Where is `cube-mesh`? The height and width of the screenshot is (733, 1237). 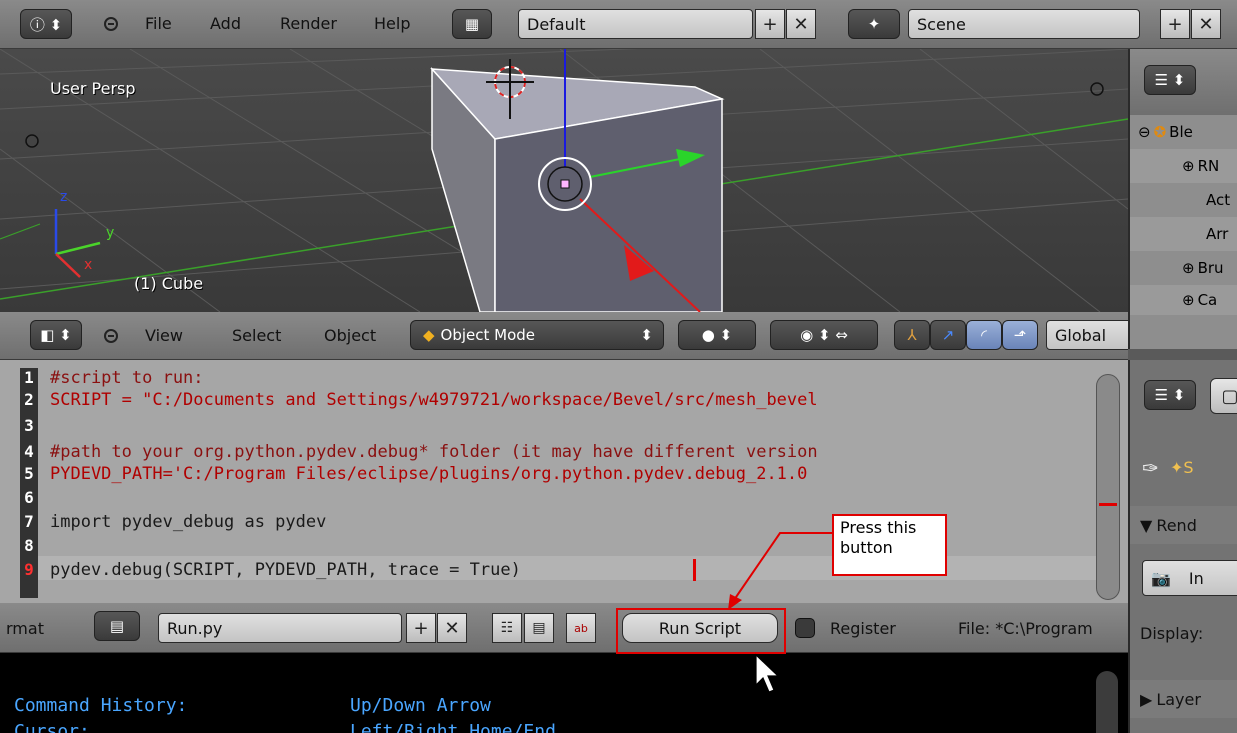
cube-mesh is located at coordinates (577, 189).